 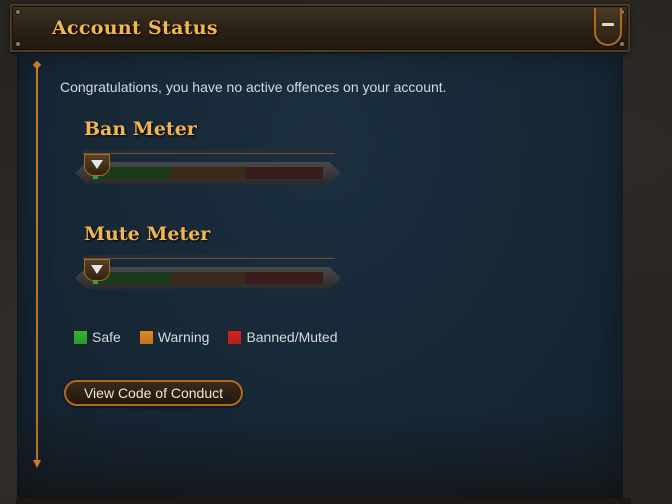 What do you see at coordinates (608, 27) in the screenshot?
I see `collapse-button` at bounding box center [608, 27].